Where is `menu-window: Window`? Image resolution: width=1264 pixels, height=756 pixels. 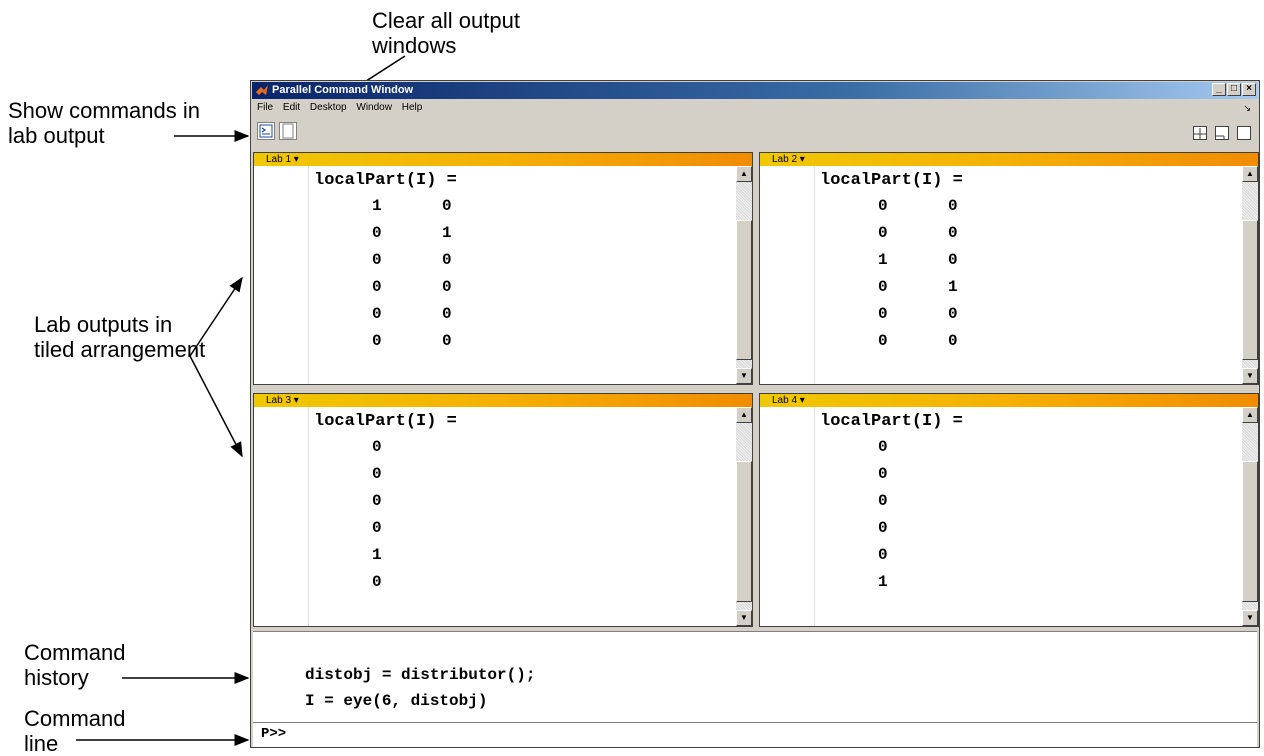 menu-window: Window is located at coordinates (373, 108).